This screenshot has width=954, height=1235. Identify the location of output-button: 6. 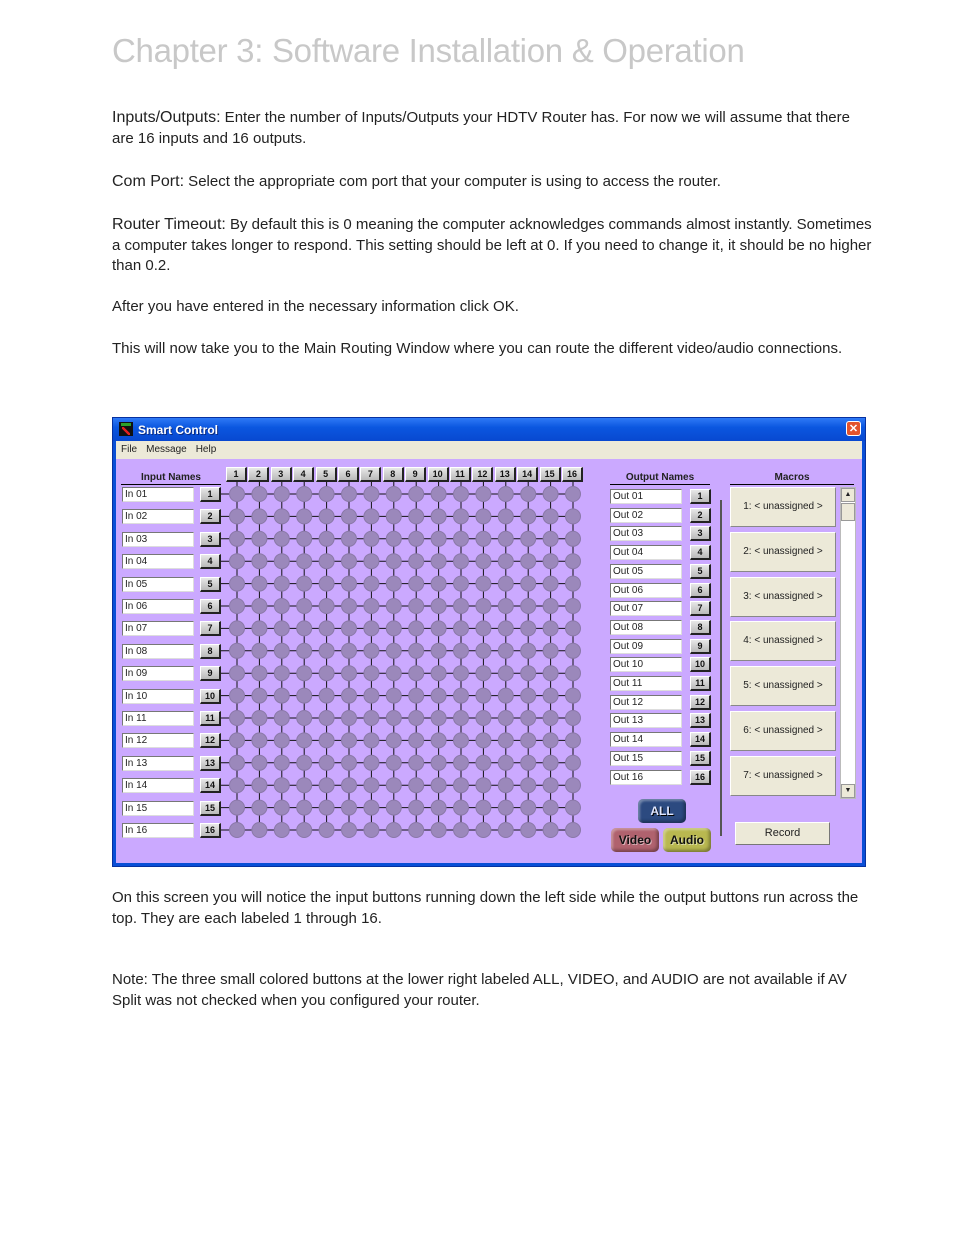
(348, 474).